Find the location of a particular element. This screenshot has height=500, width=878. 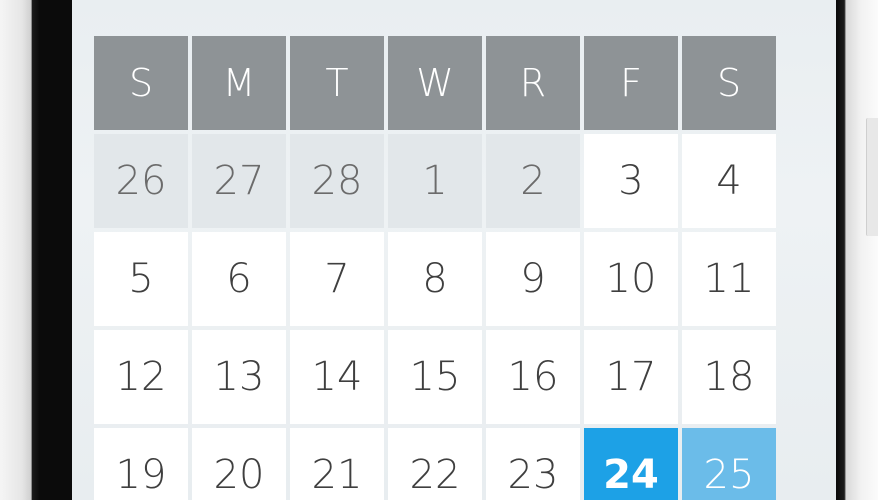

calendar-day-cell: 11 is located at coordinates (729, 279).